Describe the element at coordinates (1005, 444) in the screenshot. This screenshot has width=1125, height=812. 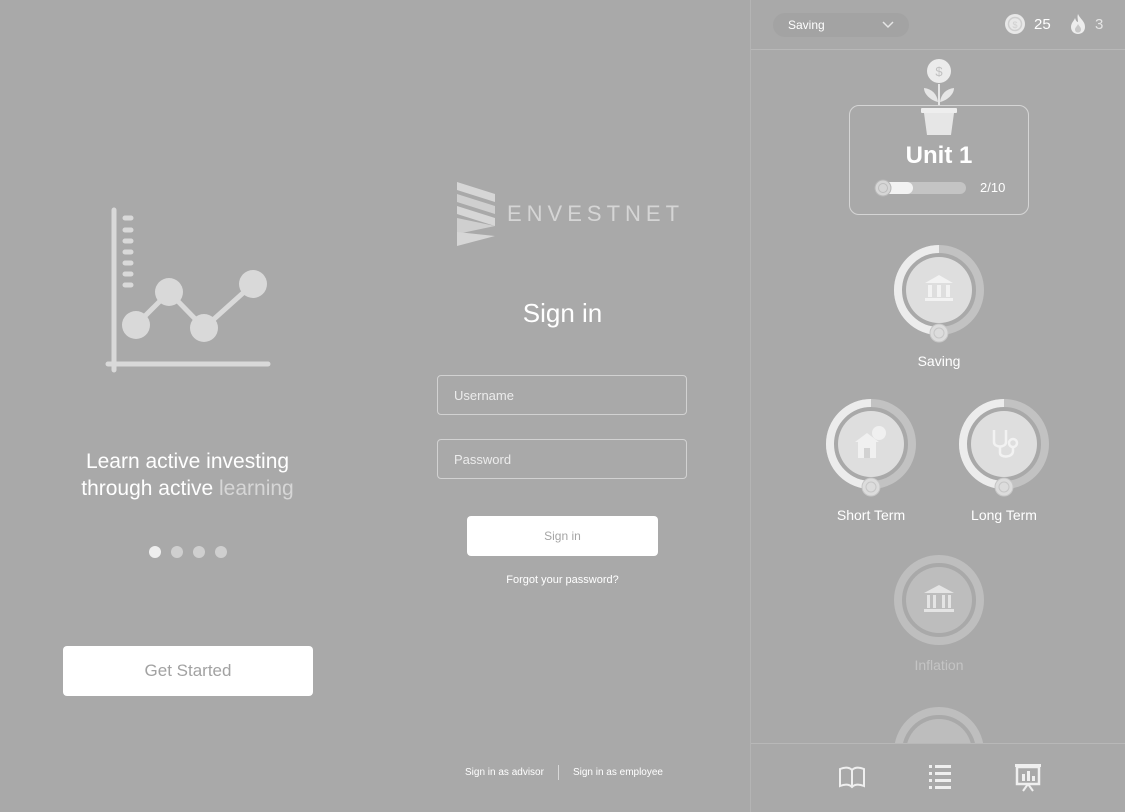
I see `stethoscope-icon` at that location.